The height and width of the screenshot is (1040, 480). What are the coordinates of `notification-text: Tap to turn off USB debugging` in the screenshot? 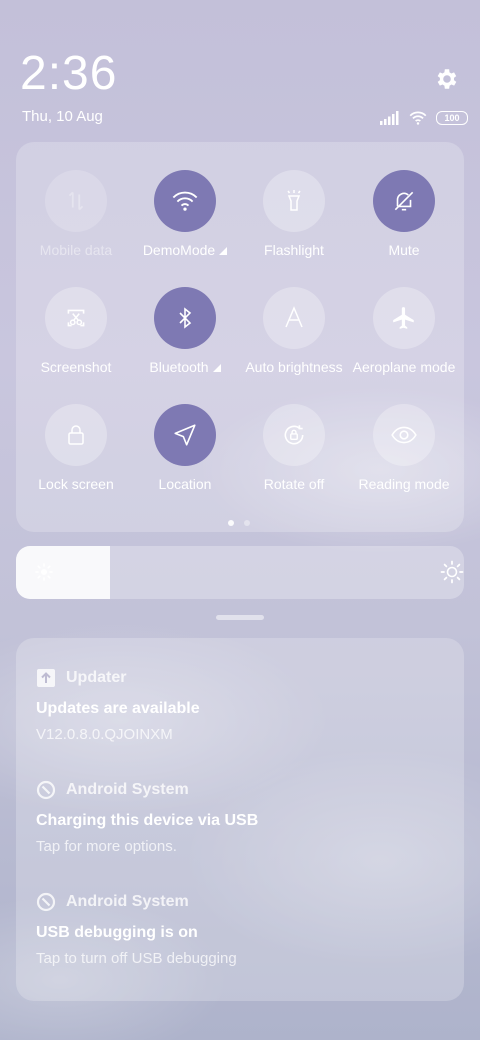 It's located at (136, 958).